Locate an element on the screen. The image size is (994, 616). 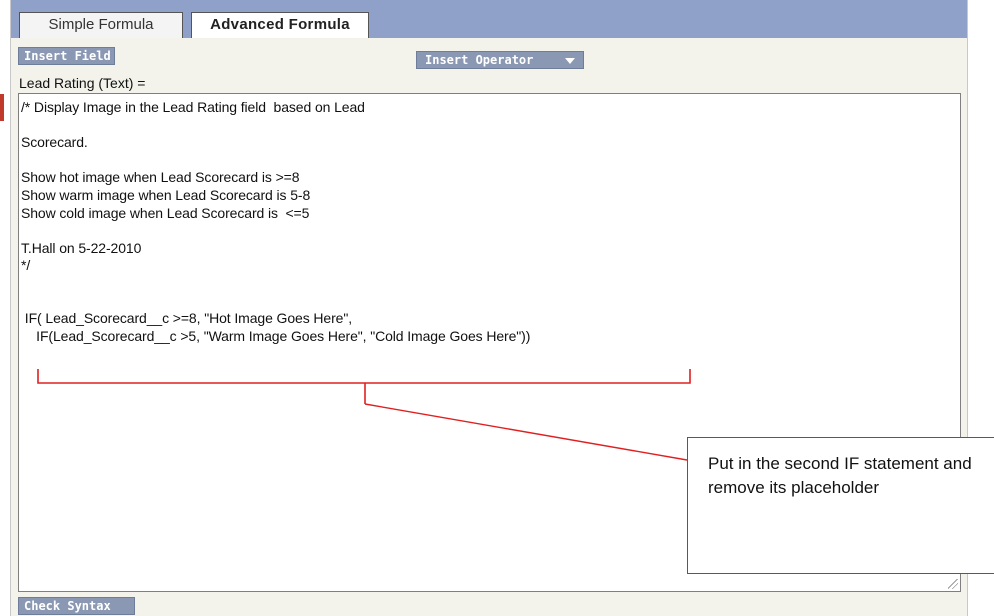
resize-grip-icon is located at coordinates (953, 584).